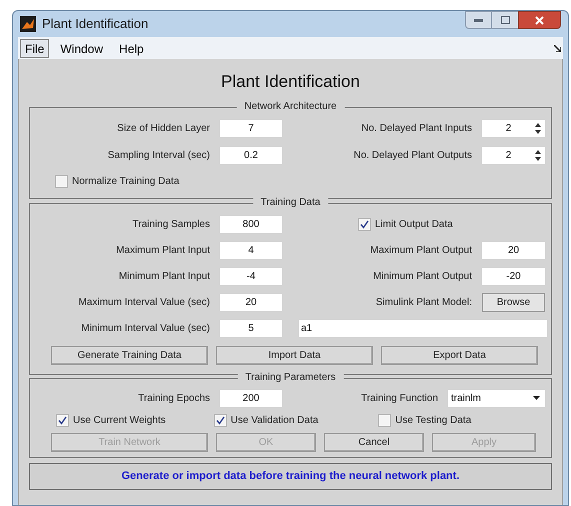 Image resolution: width=571 pixels, height=506 pixels. Describe the element at coordinates (251, 128) in the screenshot. I see `input-field: 7` at that location.